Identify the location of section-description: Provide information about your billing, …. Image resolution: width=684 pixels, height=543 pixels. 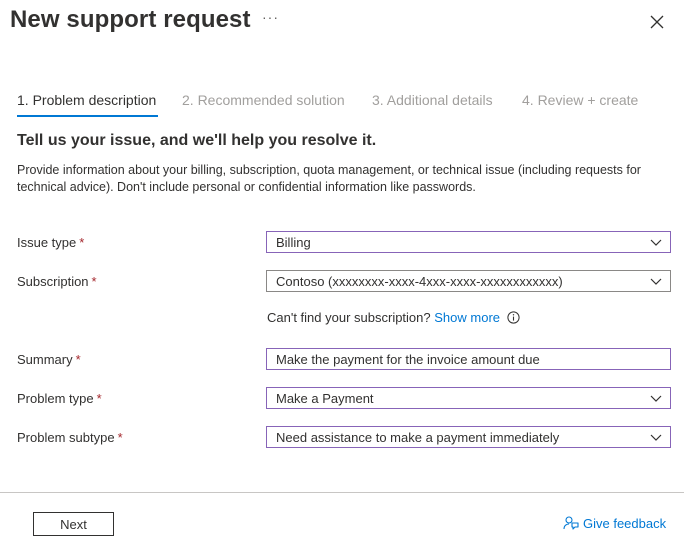
(329, 178).